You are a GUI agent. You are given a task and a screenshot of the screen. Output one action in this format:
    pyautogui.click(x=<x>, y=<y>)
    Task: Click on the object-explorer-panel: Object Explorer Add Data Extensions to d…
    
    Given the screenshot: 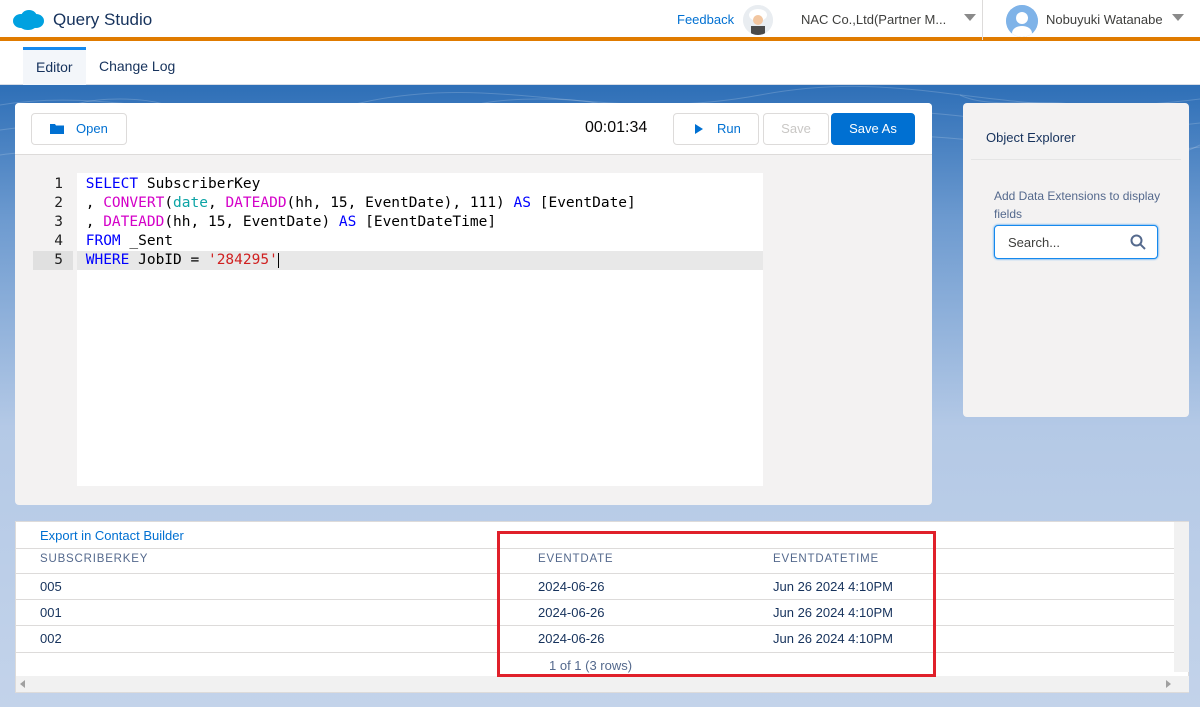 What is the action you would take?
    pyautogui.click(x=1076, y=260)
    